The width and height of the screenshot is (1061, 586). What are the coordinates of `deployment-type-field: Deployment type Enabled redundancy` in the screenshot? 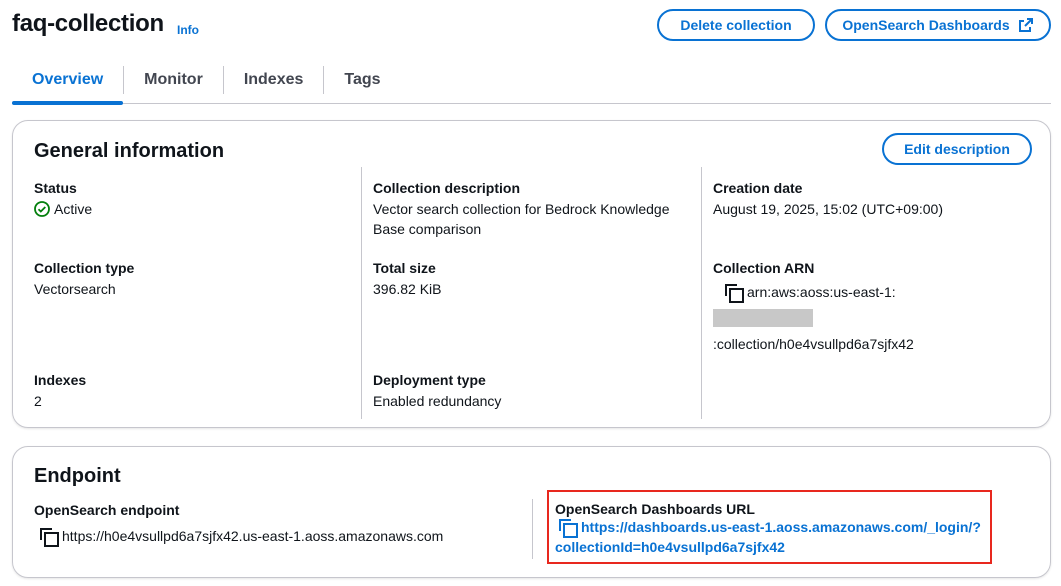 It's located at (437, 391).